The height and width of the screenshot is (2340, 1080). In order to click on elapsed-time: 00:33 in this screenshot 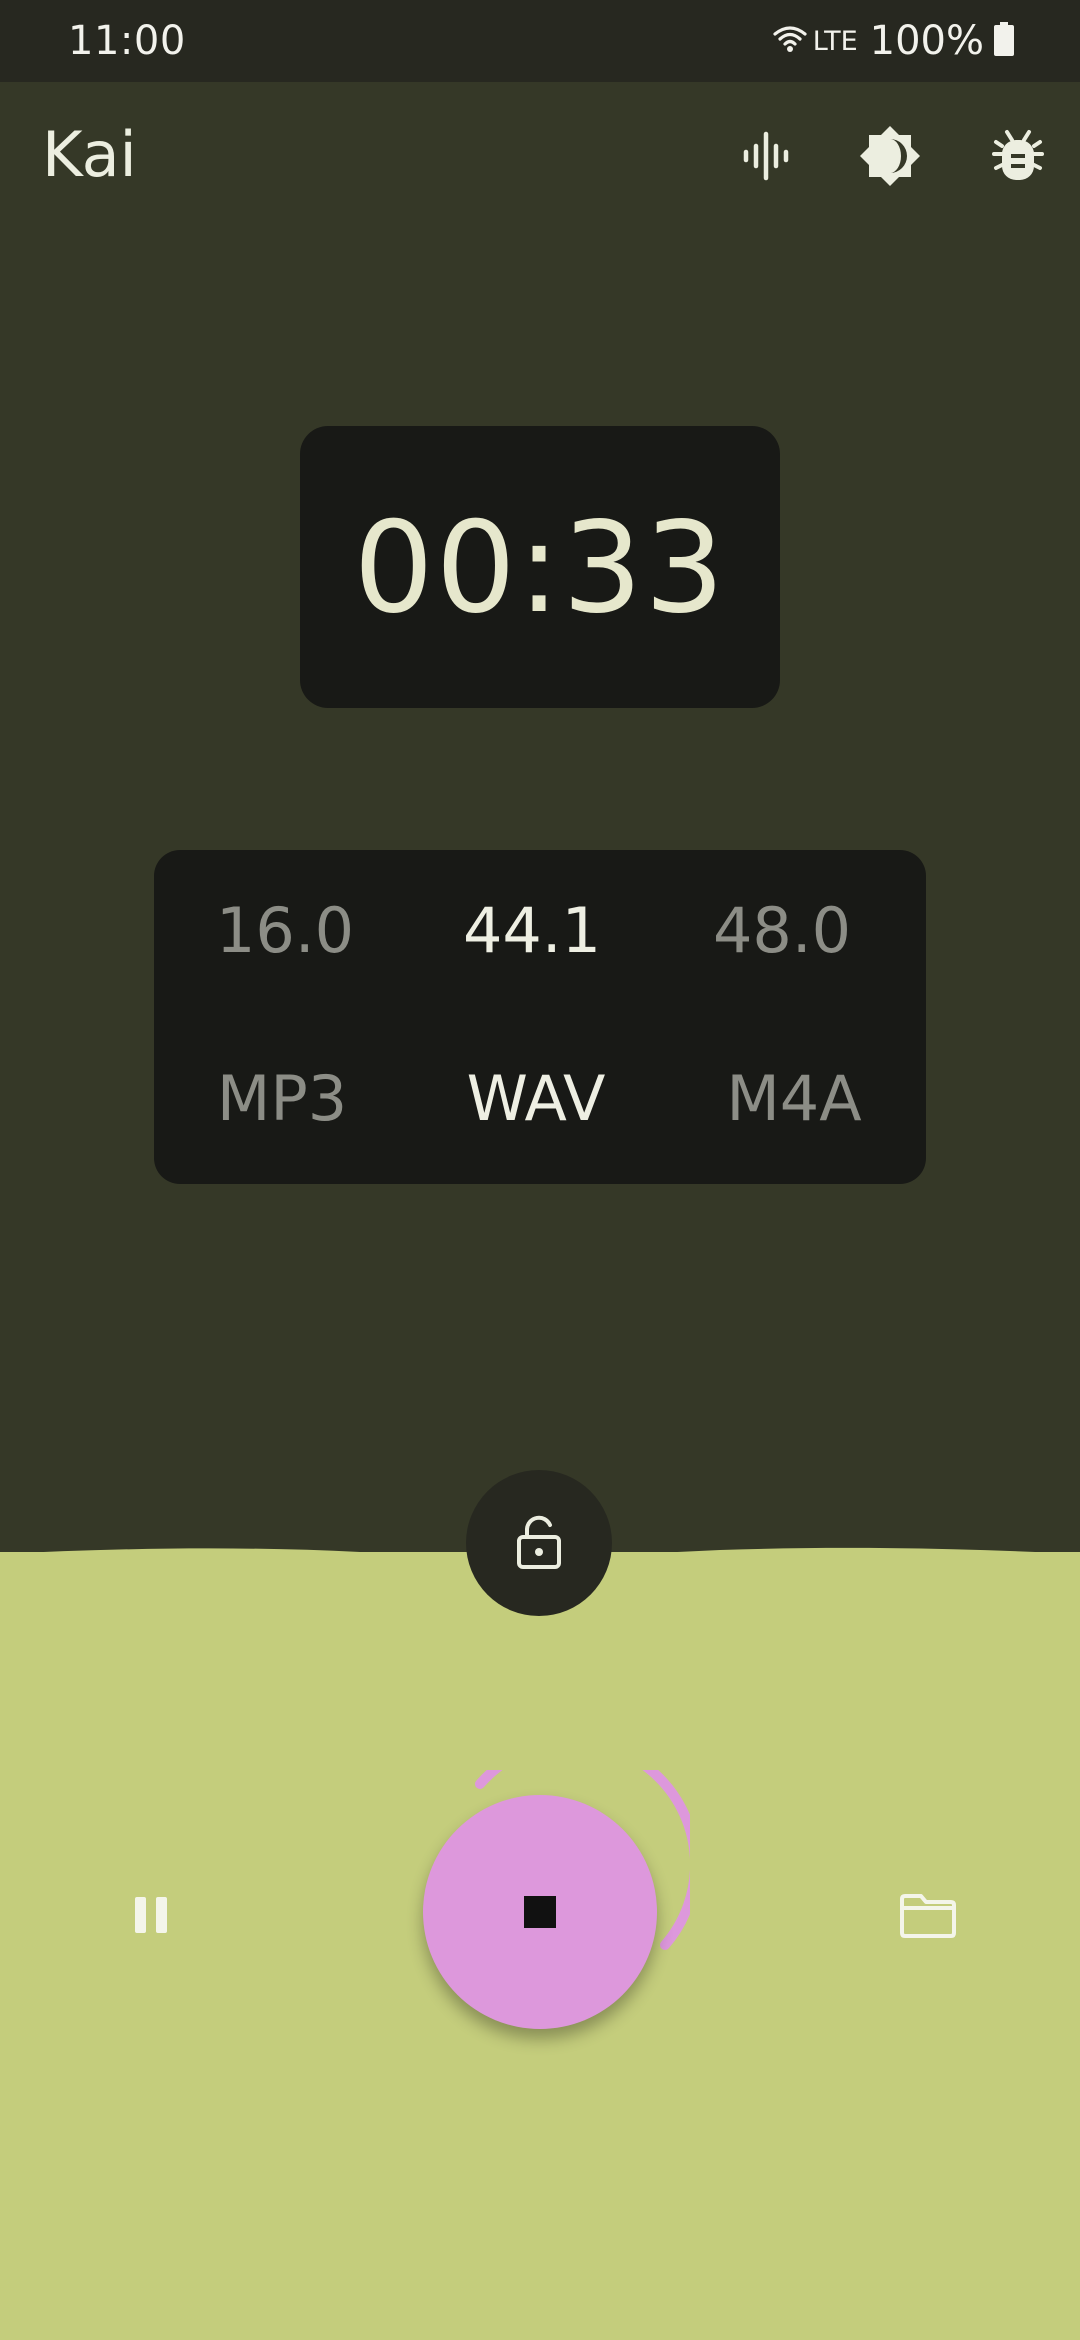, I will do `click(540, 567)`.